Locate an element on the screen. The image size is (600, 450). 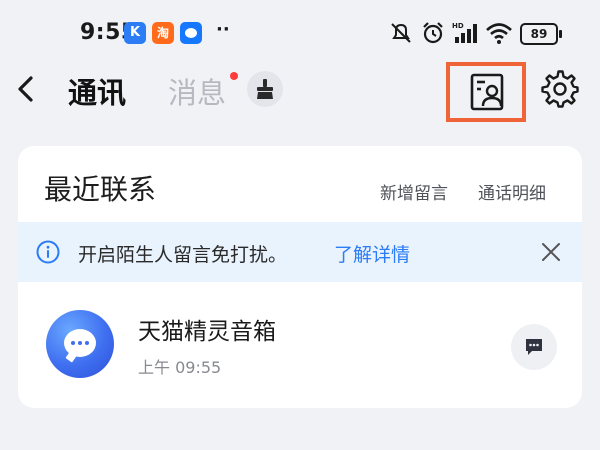
contact-card-button is located at coordinates (486, 92).